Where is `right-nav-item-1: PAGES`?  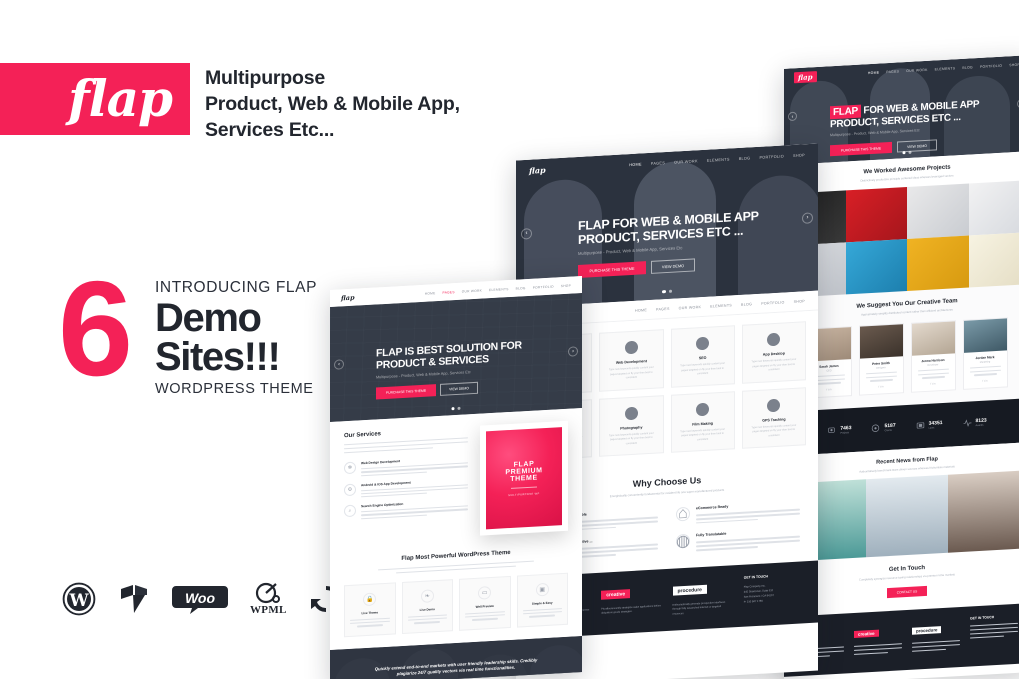 right-nav-item-1: PAGES is located at coordinates (892, 71).